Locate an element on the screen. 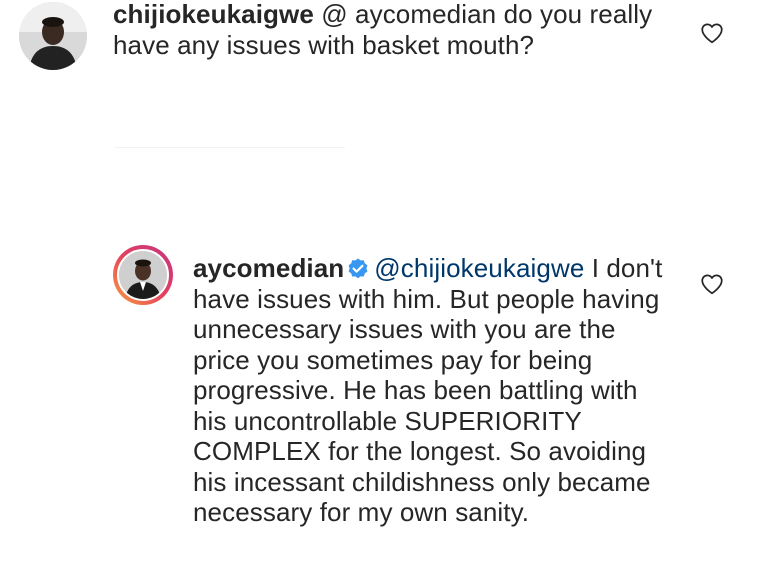 This screenshot has height=576, width=757. comment-username: aycomedian is located at coordinates (268, 268).